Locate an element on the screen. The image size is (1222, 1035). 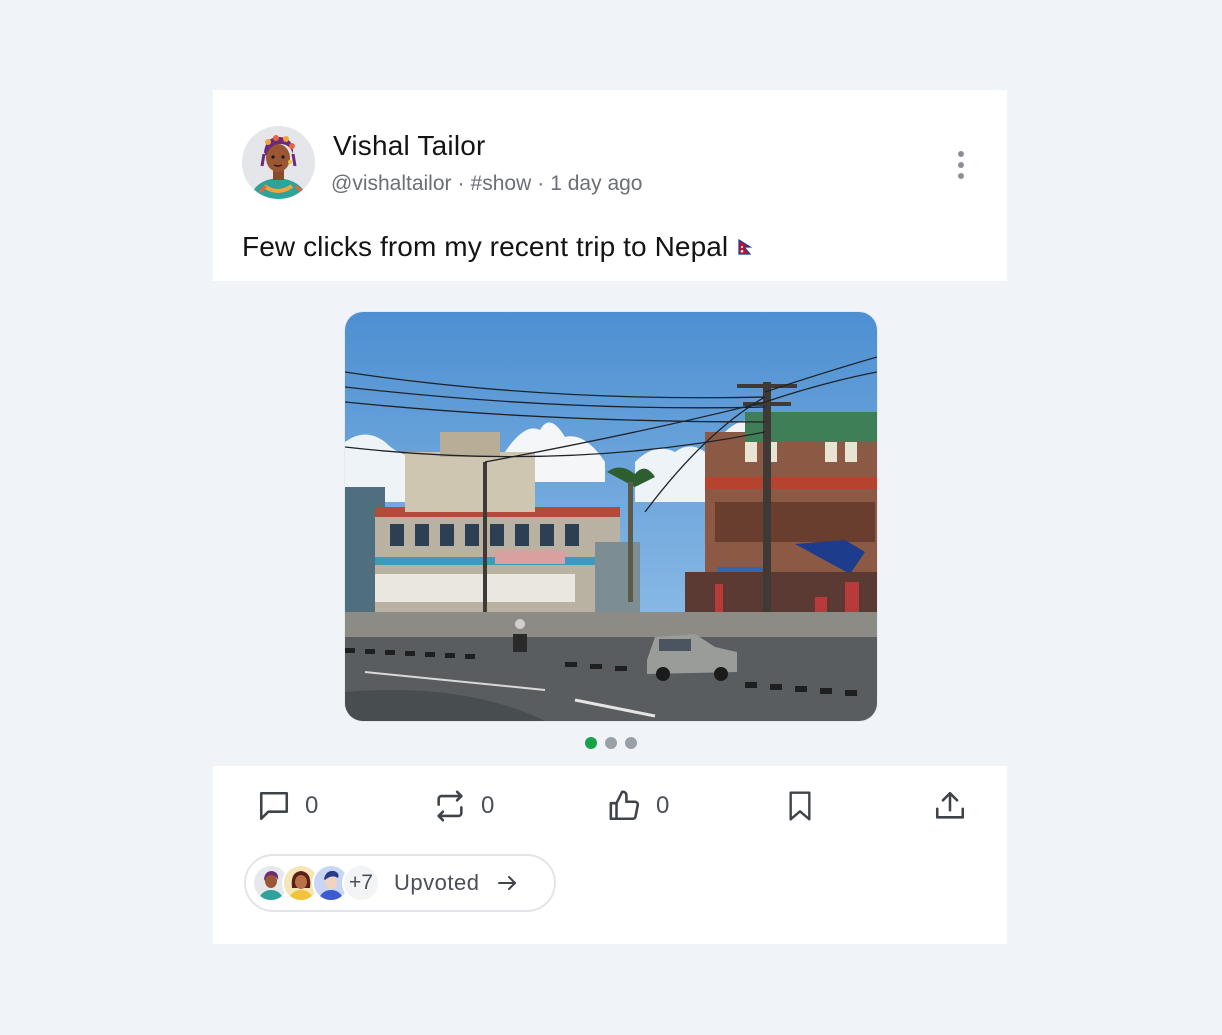
comment-button: 0 is located at coordinates (287, 806).